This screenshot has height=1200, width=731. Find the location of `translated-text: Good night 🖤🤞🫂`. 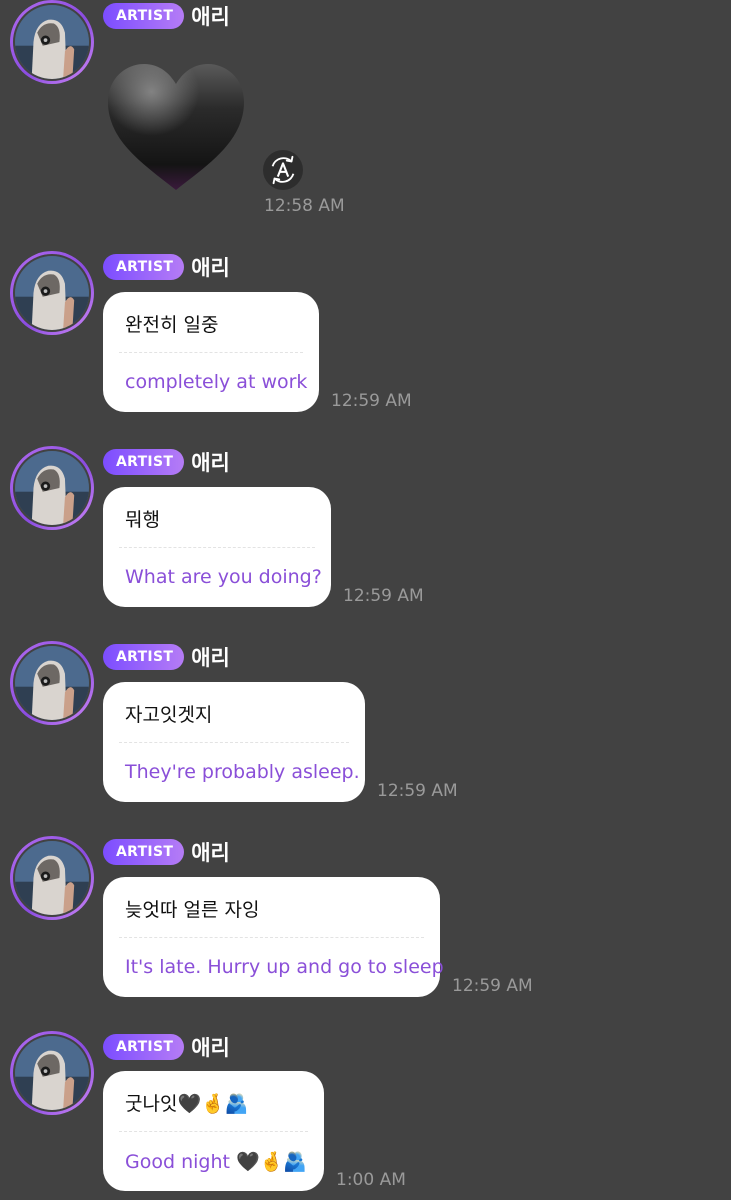

translated-text: Good night 🖤🤞🫂 is located at coordinates (216, 1162).